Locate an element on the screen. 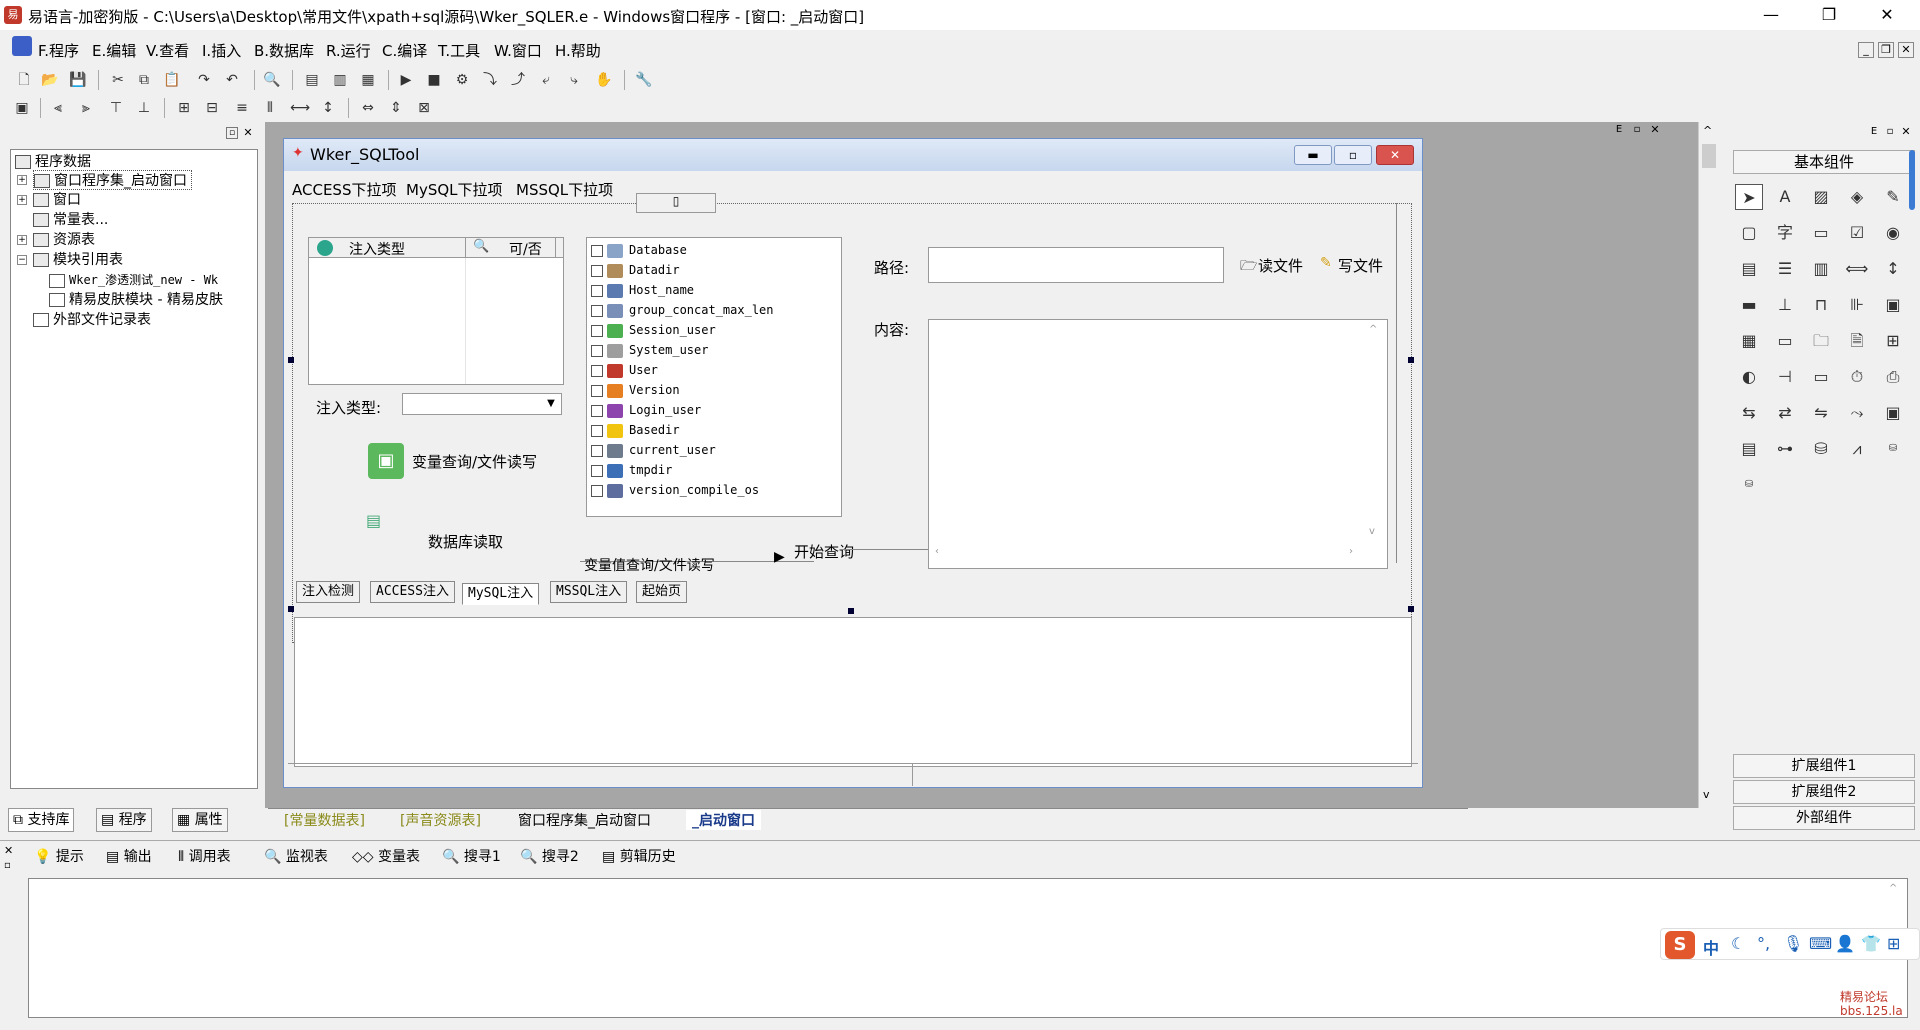 The height and width of the screenshot is (1030, 1920). check-item-tmpdir: tmpdir is located at coordinates (631, 470).